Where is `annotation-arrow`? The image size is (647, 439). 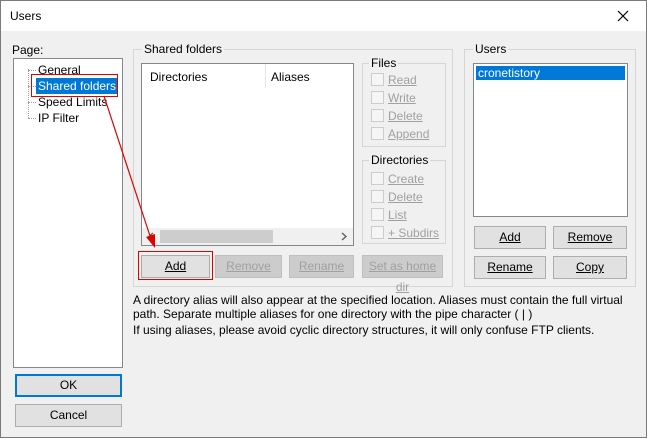
annotation-arrow is located at coordinates (129, 171).